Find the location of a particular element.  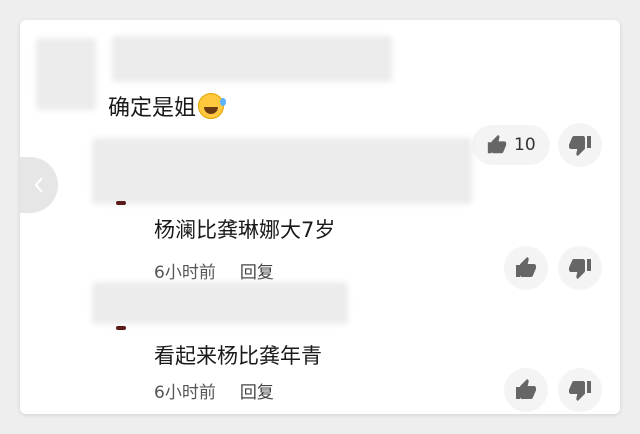

back-button is located at coordinates (39, 185).